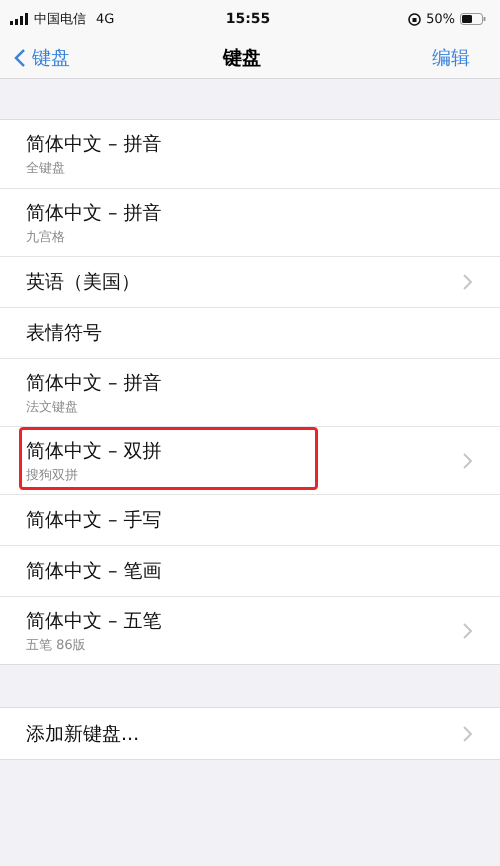 This screenshot has height=866, width=500. Describe the element at coordinates (20, 58) in the screenshot. I see `back-icon` at that location.